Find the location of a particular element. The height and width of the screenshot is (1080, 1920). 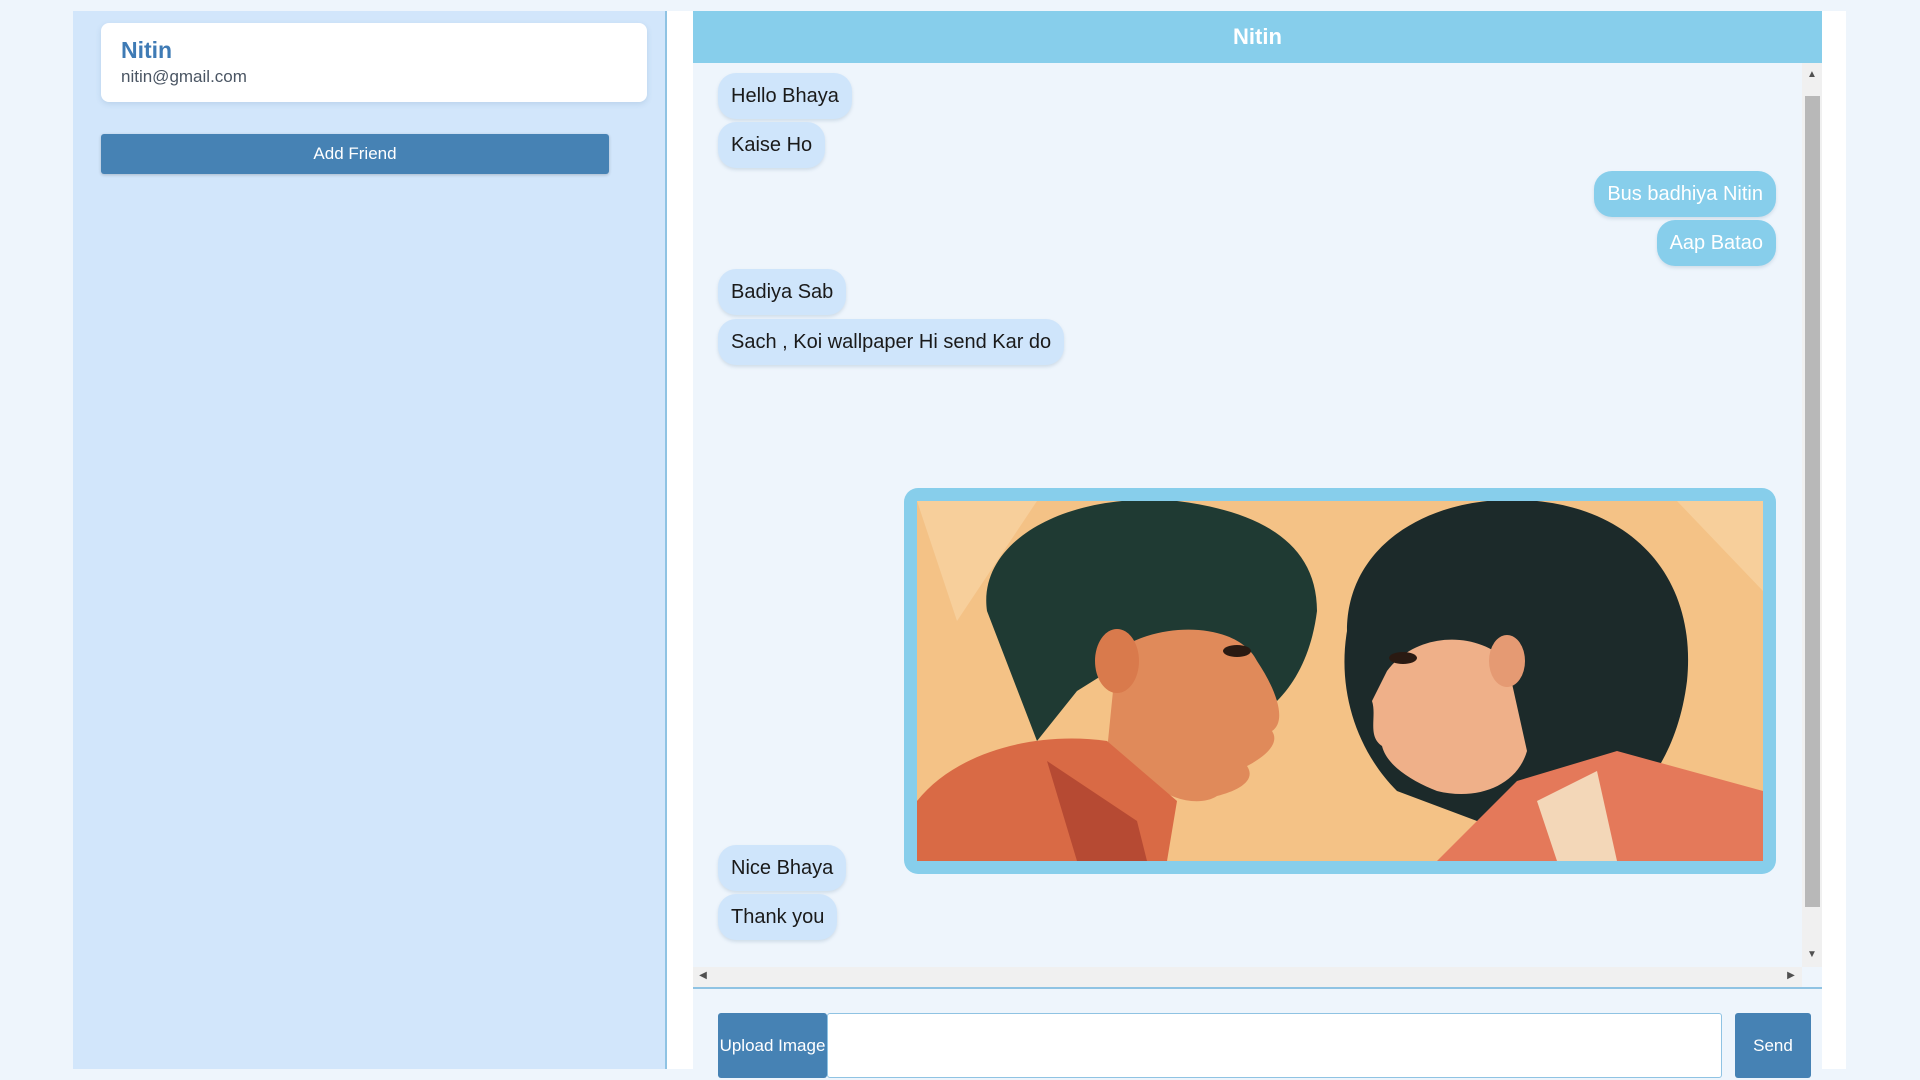

composer-divider is located at coordinates (1257, 988).